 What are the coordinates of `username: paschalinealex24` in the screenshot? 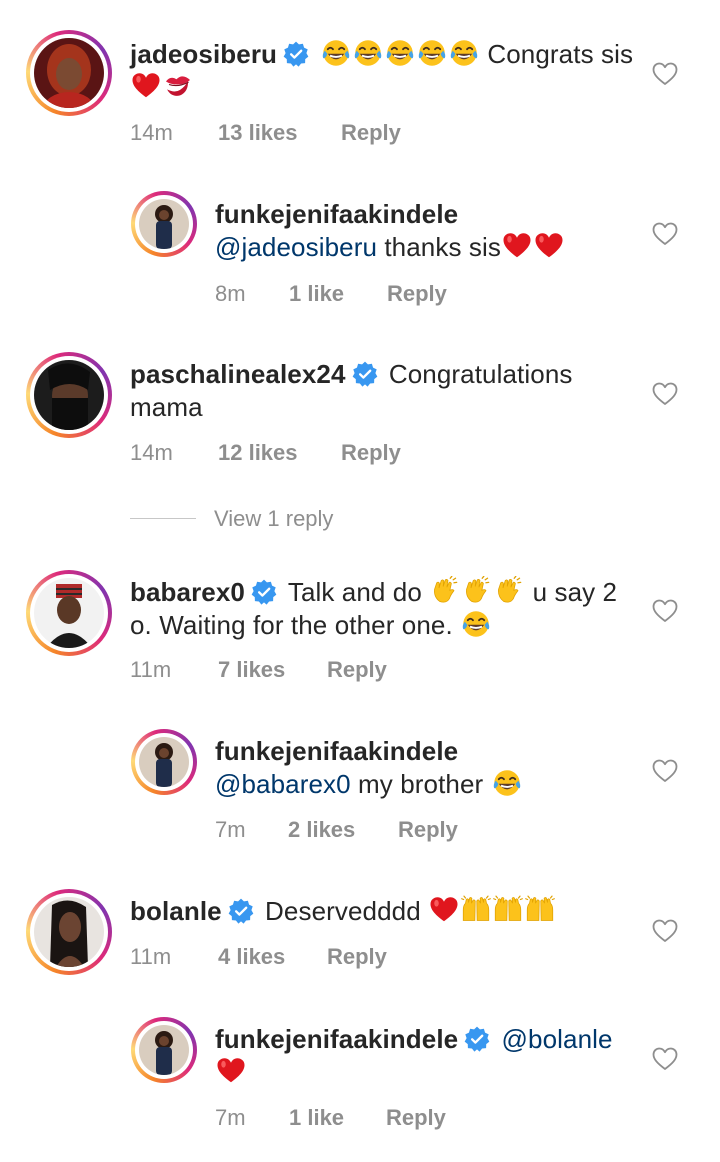 It's located at (238, 374).